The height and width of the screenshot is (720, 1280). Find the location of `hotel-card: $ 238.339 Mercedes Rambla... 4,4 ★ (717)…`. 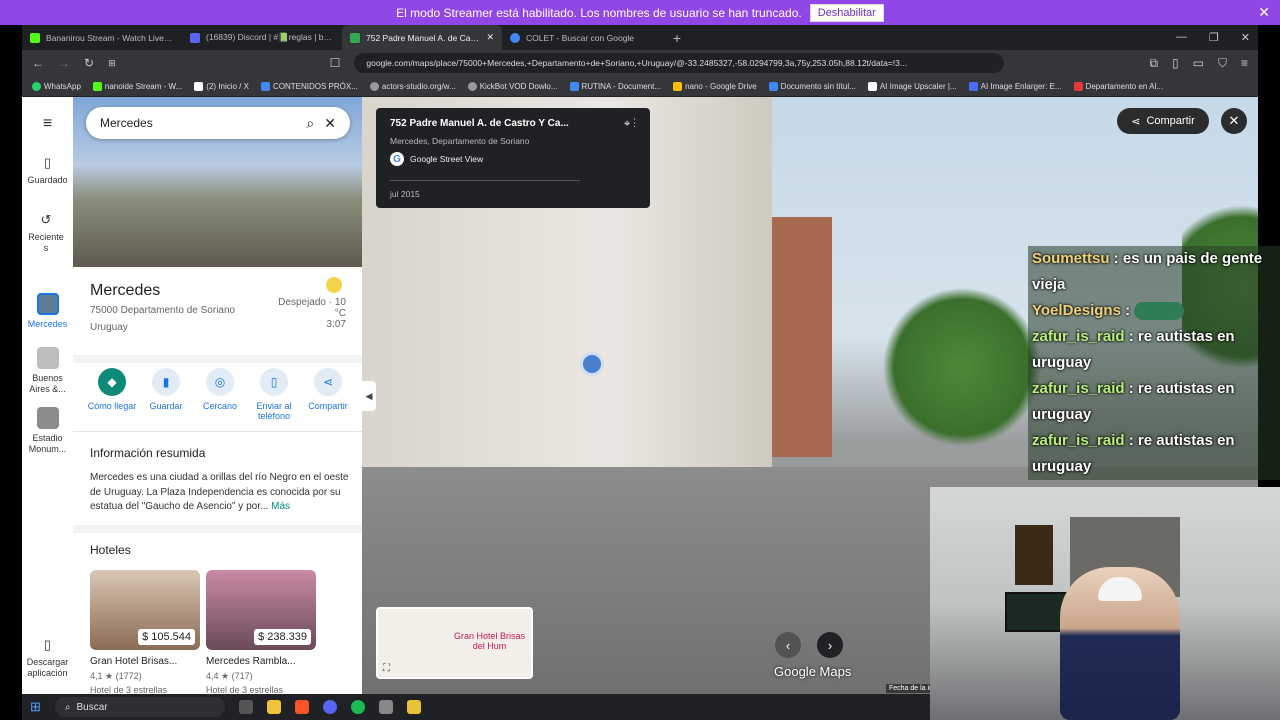

hotel-card: $ 238.339 Mercedes Rambla... 4,4 ★ (717)… is located at coordinates (261, 632).